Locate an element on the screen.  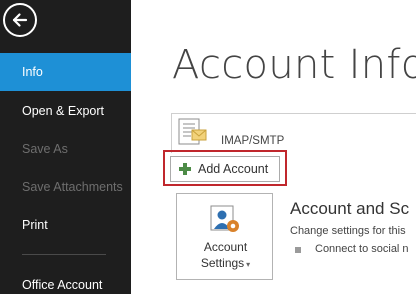
account-settings-label: Account Settings ▾ is located at coordinates (225, 256).